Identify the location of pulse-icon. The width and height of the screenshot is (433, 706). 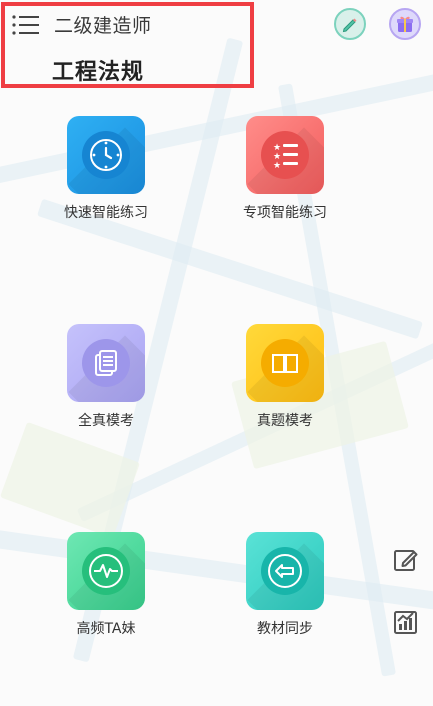
(106, 571).